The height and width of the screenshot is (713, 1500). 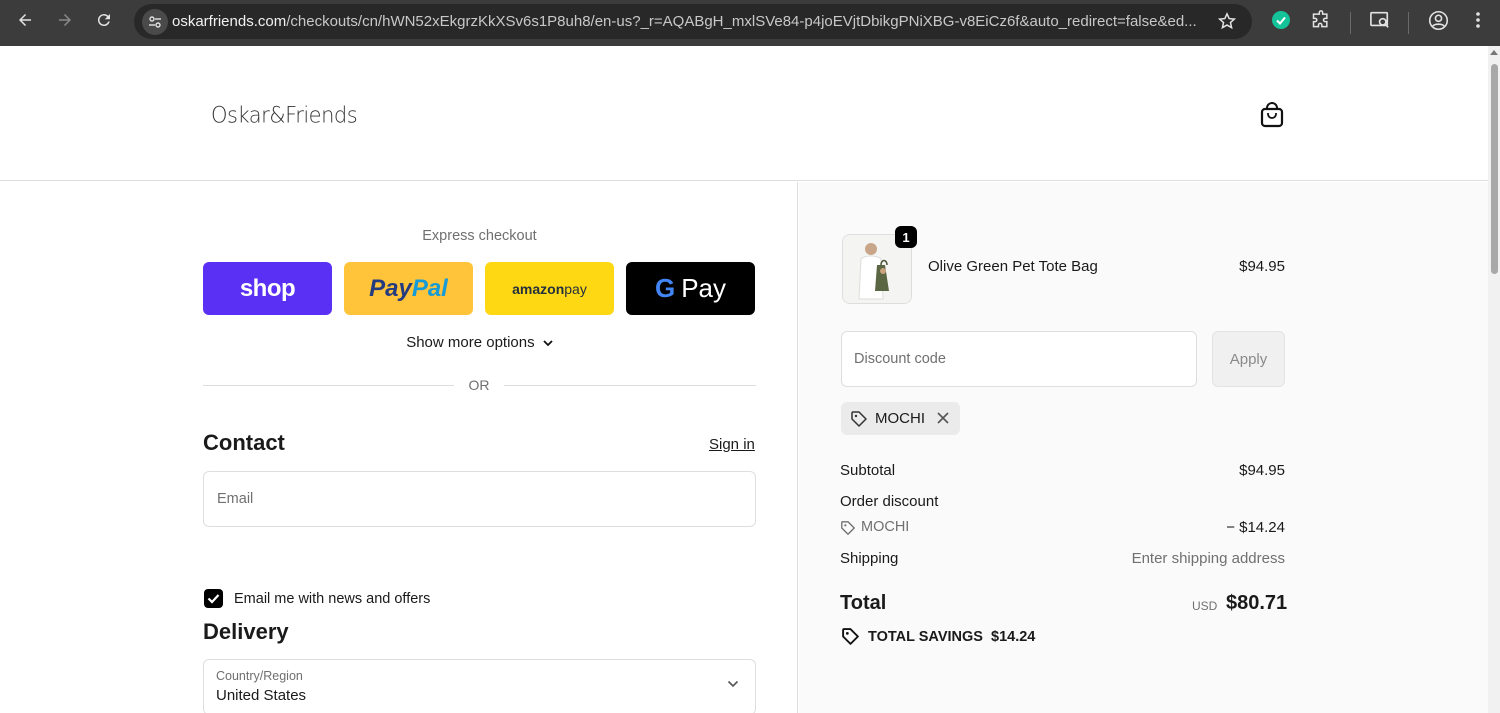 I want to click on browser-menu-icon, so click(x=1478, y=22).